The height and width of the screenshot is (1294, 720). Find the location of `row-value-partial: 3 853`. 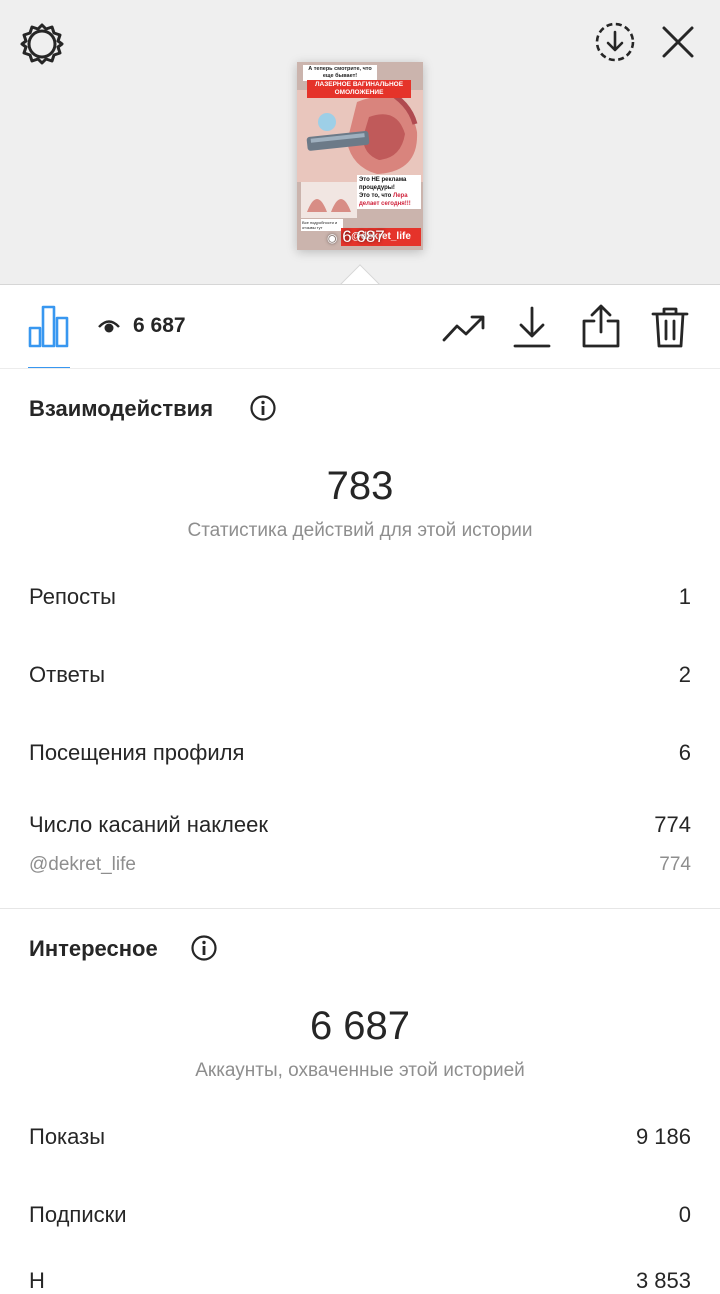

row-value-partial: 3 853 is located at coordinates (663, 1280).